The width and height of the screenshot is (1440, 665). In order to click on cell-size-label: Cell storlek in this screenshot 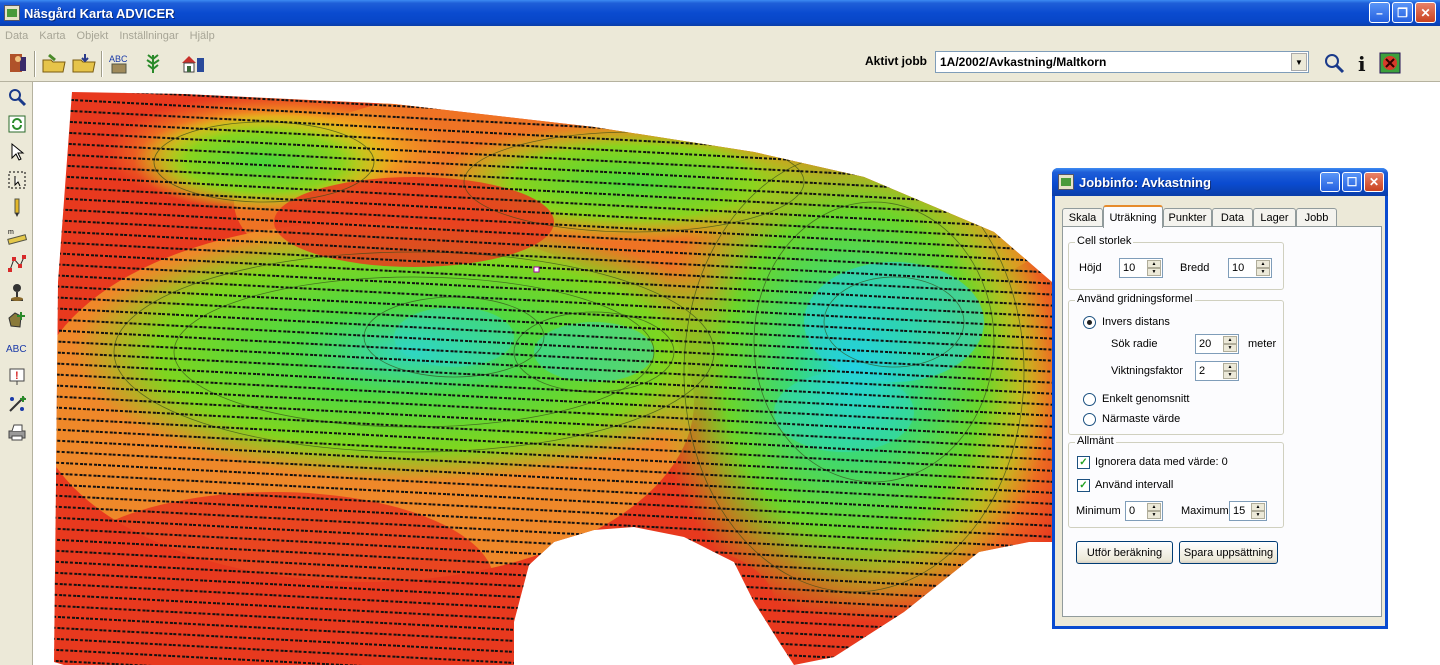, I will do `click(1104, 241)`.